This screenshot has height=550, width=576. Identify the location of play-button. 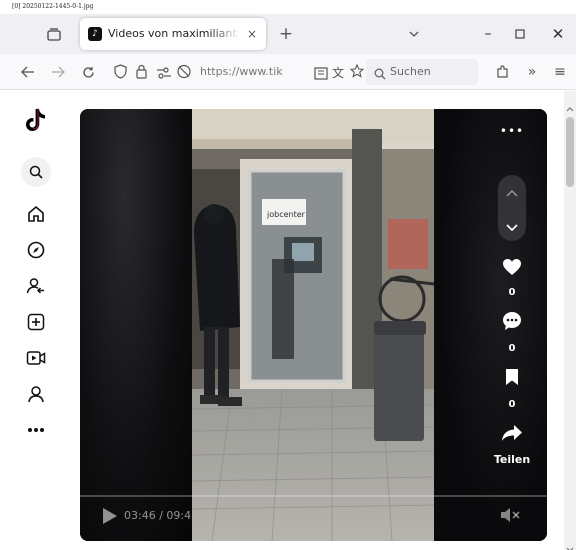
(109, 516).